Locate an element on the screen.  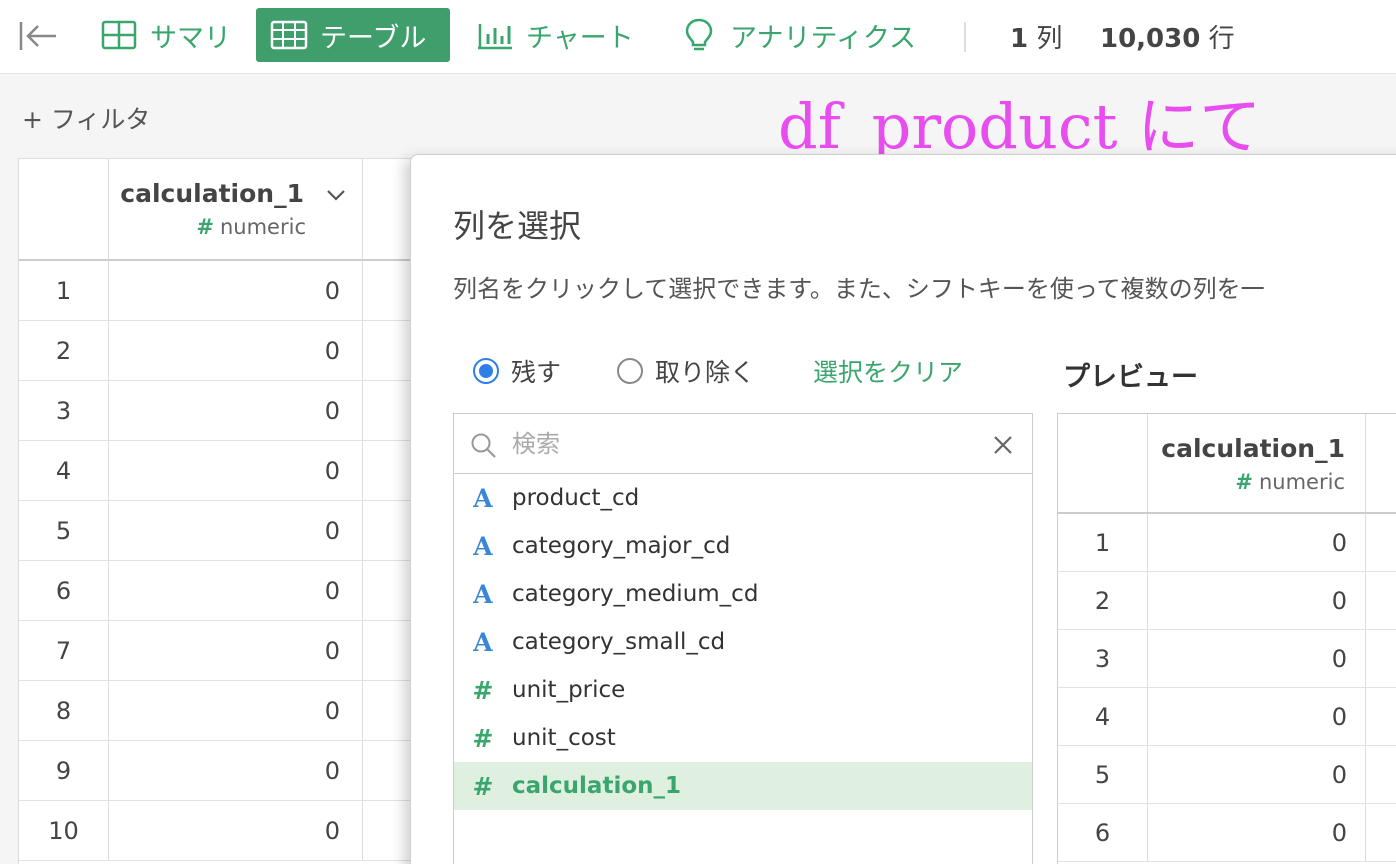
column-list-item-label: category_major_cd is located at coordinates (621, 546).